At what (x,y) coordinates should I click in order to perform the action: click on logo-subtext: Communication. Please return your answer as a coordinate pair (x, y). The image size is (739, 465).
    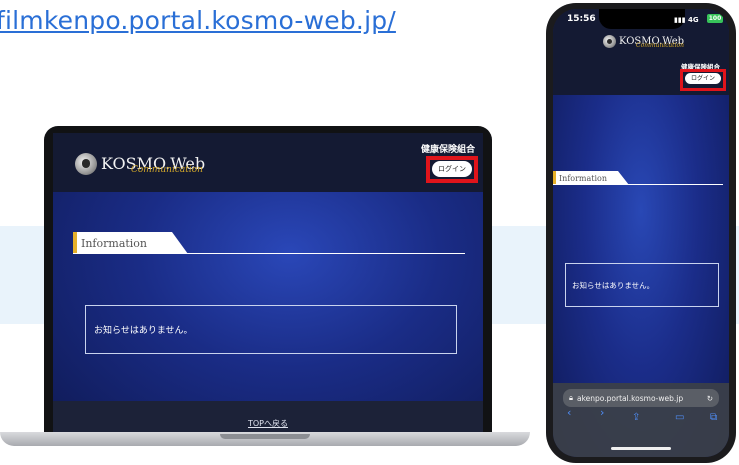
    Looking at the image, I should click on (167, 170).